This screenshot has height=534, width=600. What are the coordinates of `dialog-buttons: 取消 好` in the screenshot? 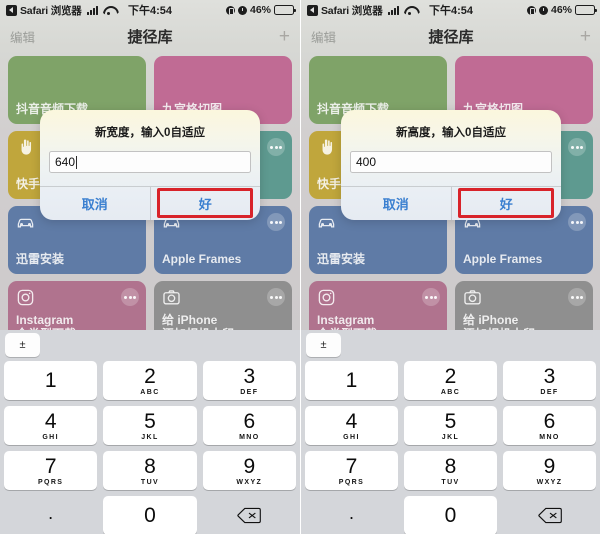 It's located at (451, 203).